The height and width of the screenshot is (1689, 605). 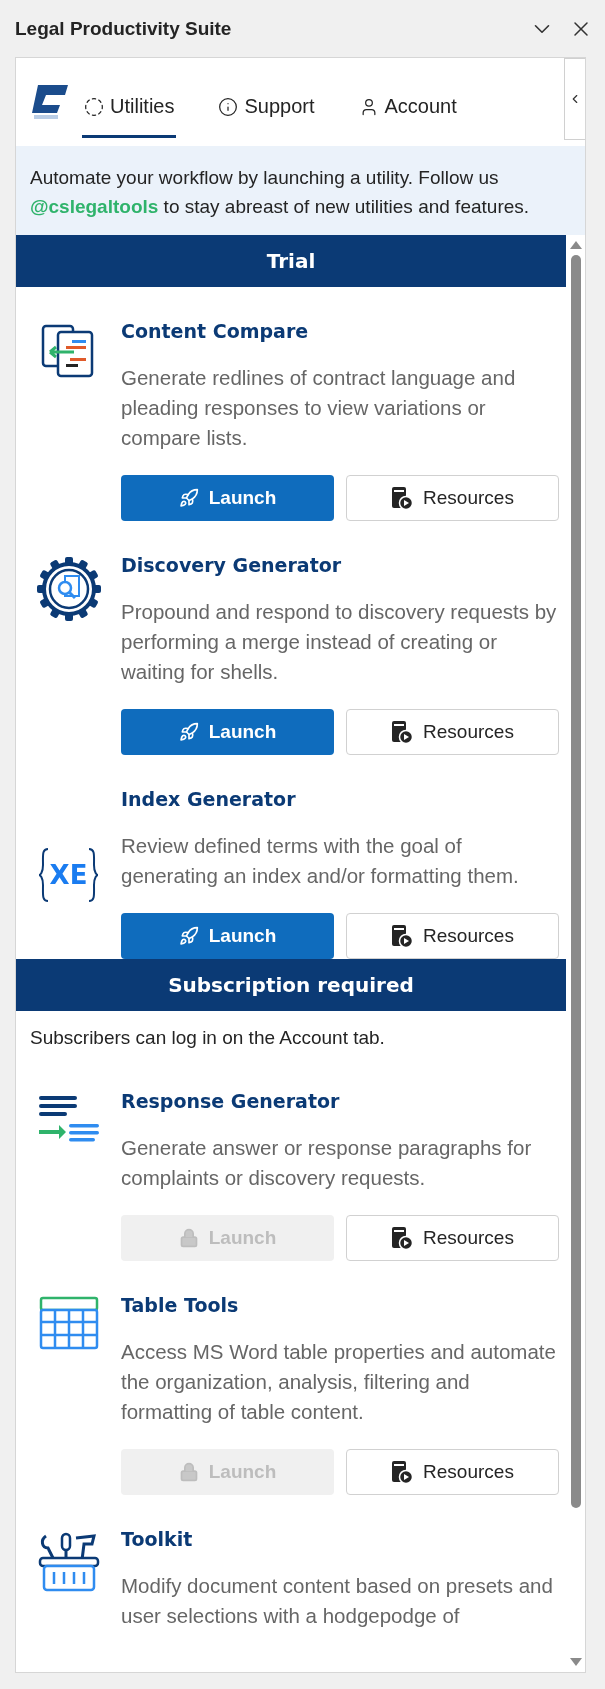 I want to click on right-brace-icon, so click(x=93, y=874).